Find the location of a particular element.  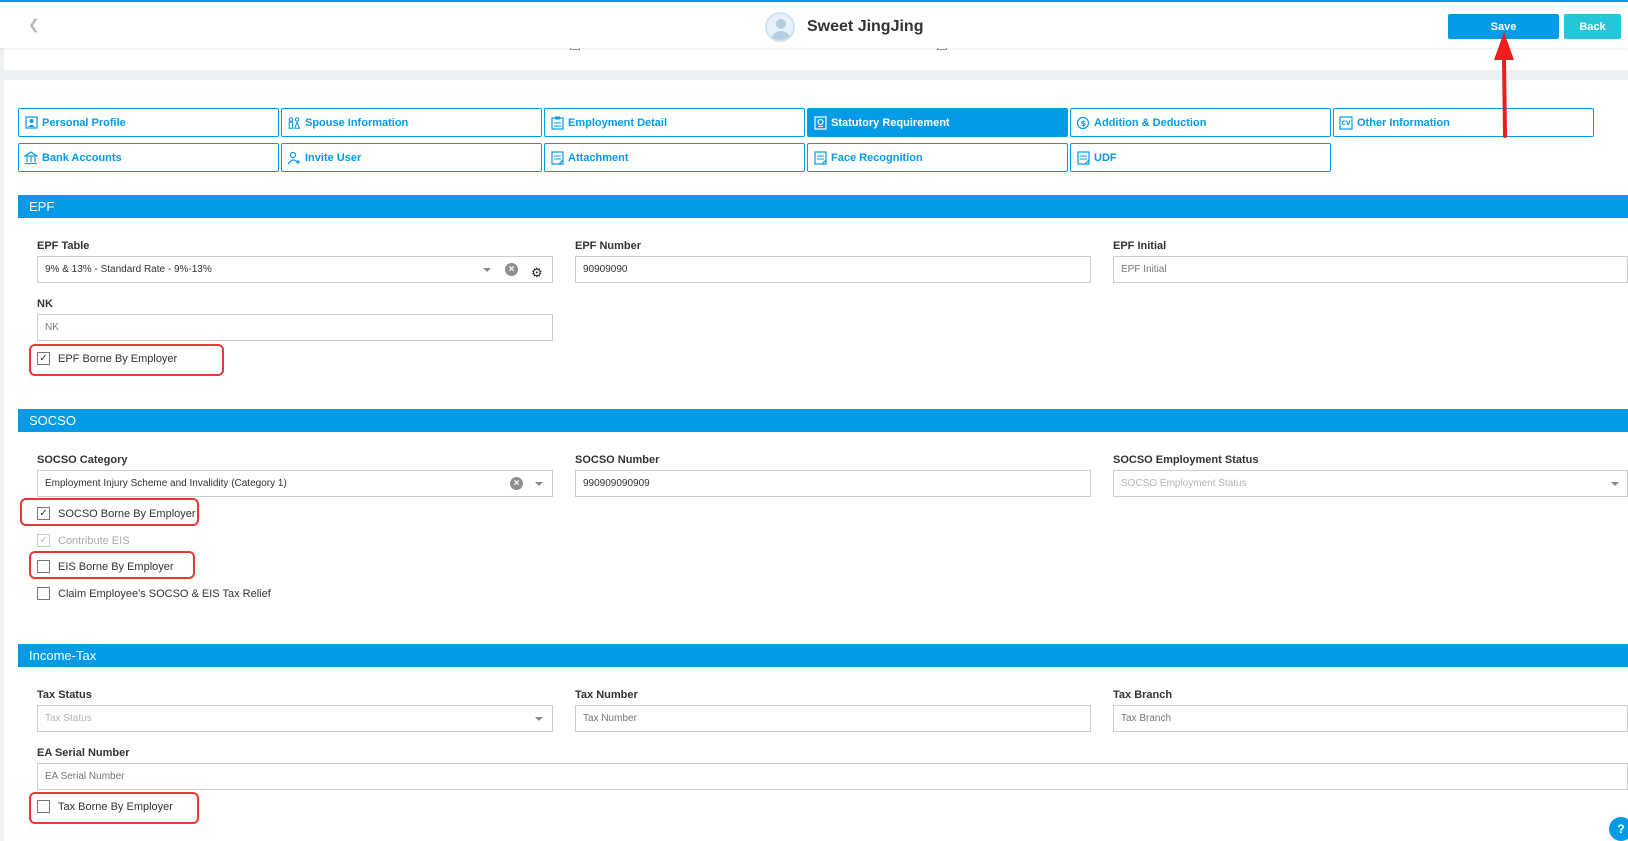

tab-label: Statutory Requirement is located at coordinates (890, 122).